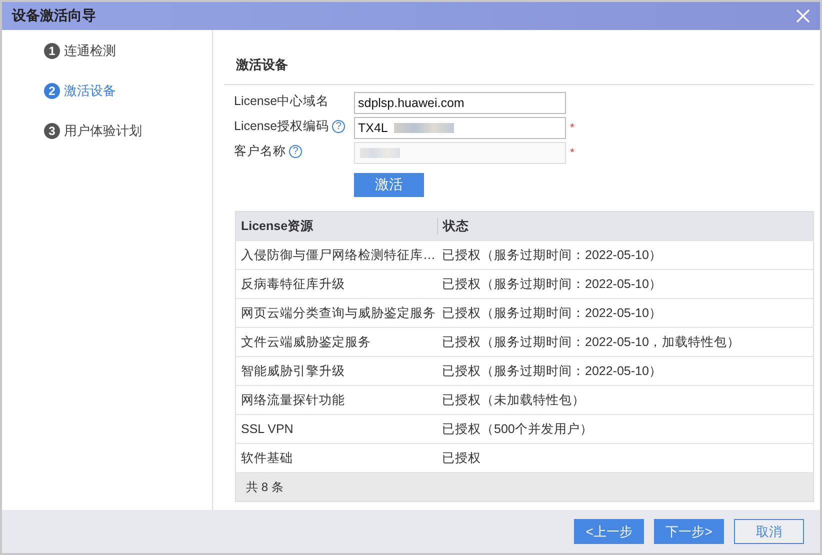  What do you see at coordinates (267, 429) in the screenshot?
I see `table-cell-text: SSL VPN` at bounding box center [267, 429].